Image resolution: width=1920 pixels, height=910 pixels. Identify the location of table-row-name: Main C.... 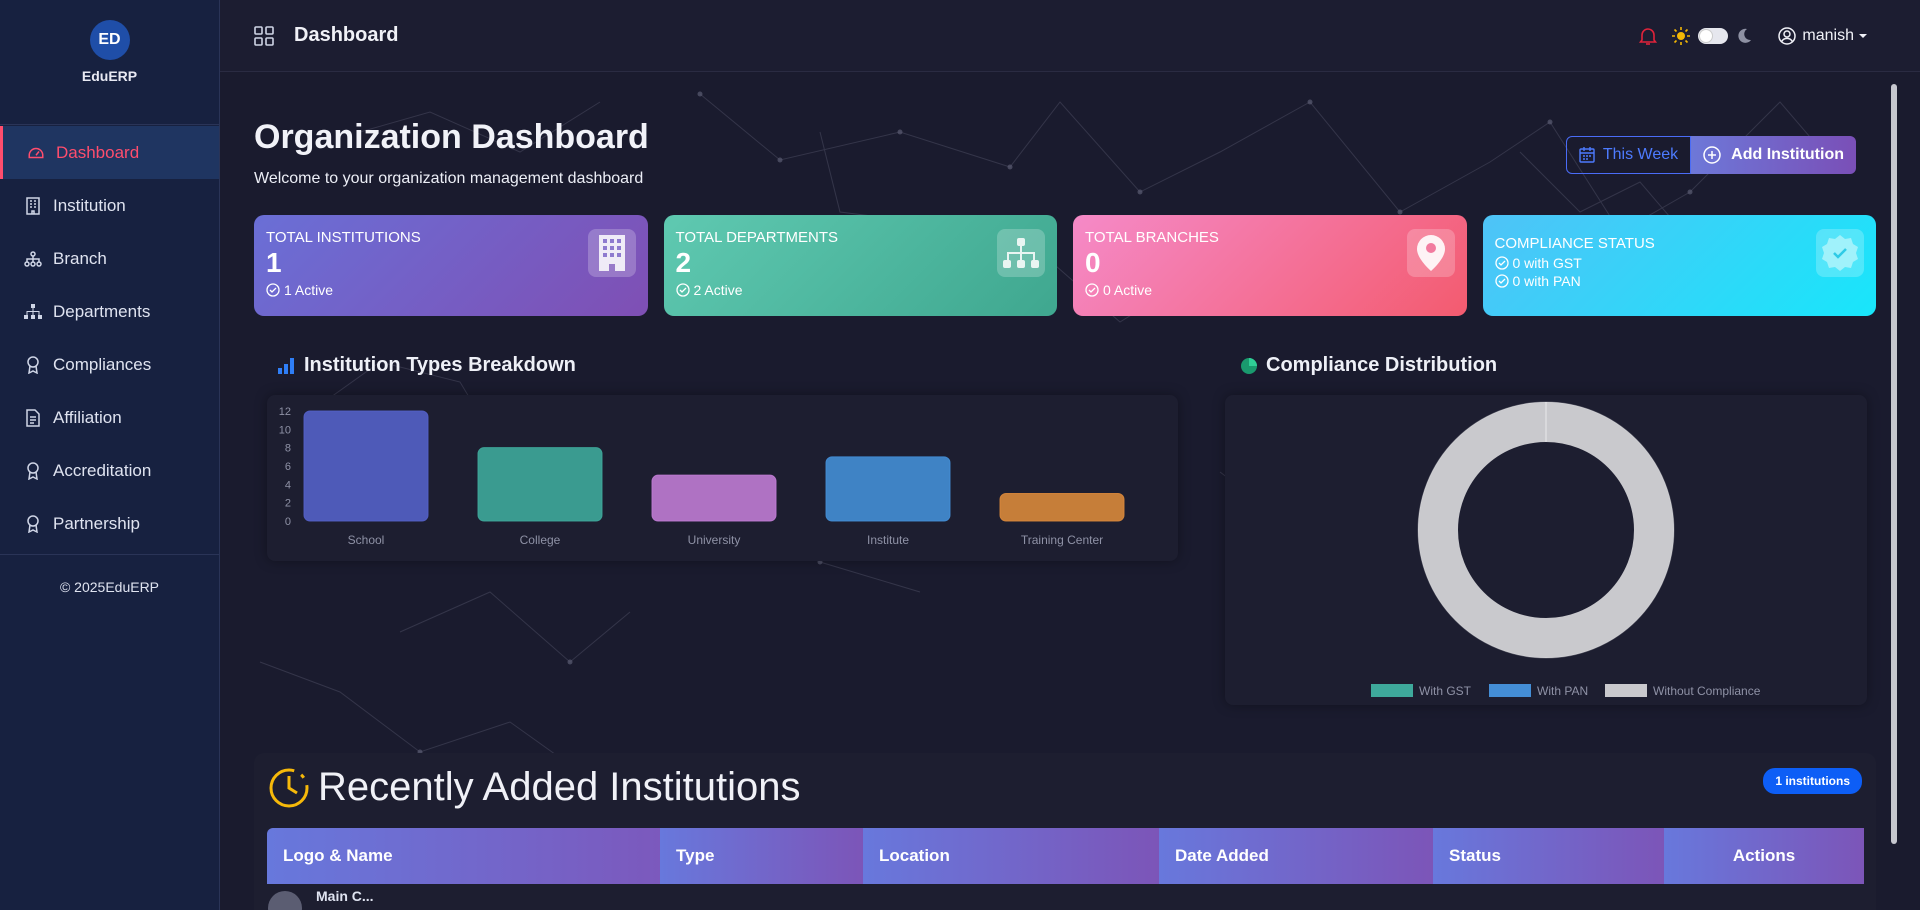
(345, 896).